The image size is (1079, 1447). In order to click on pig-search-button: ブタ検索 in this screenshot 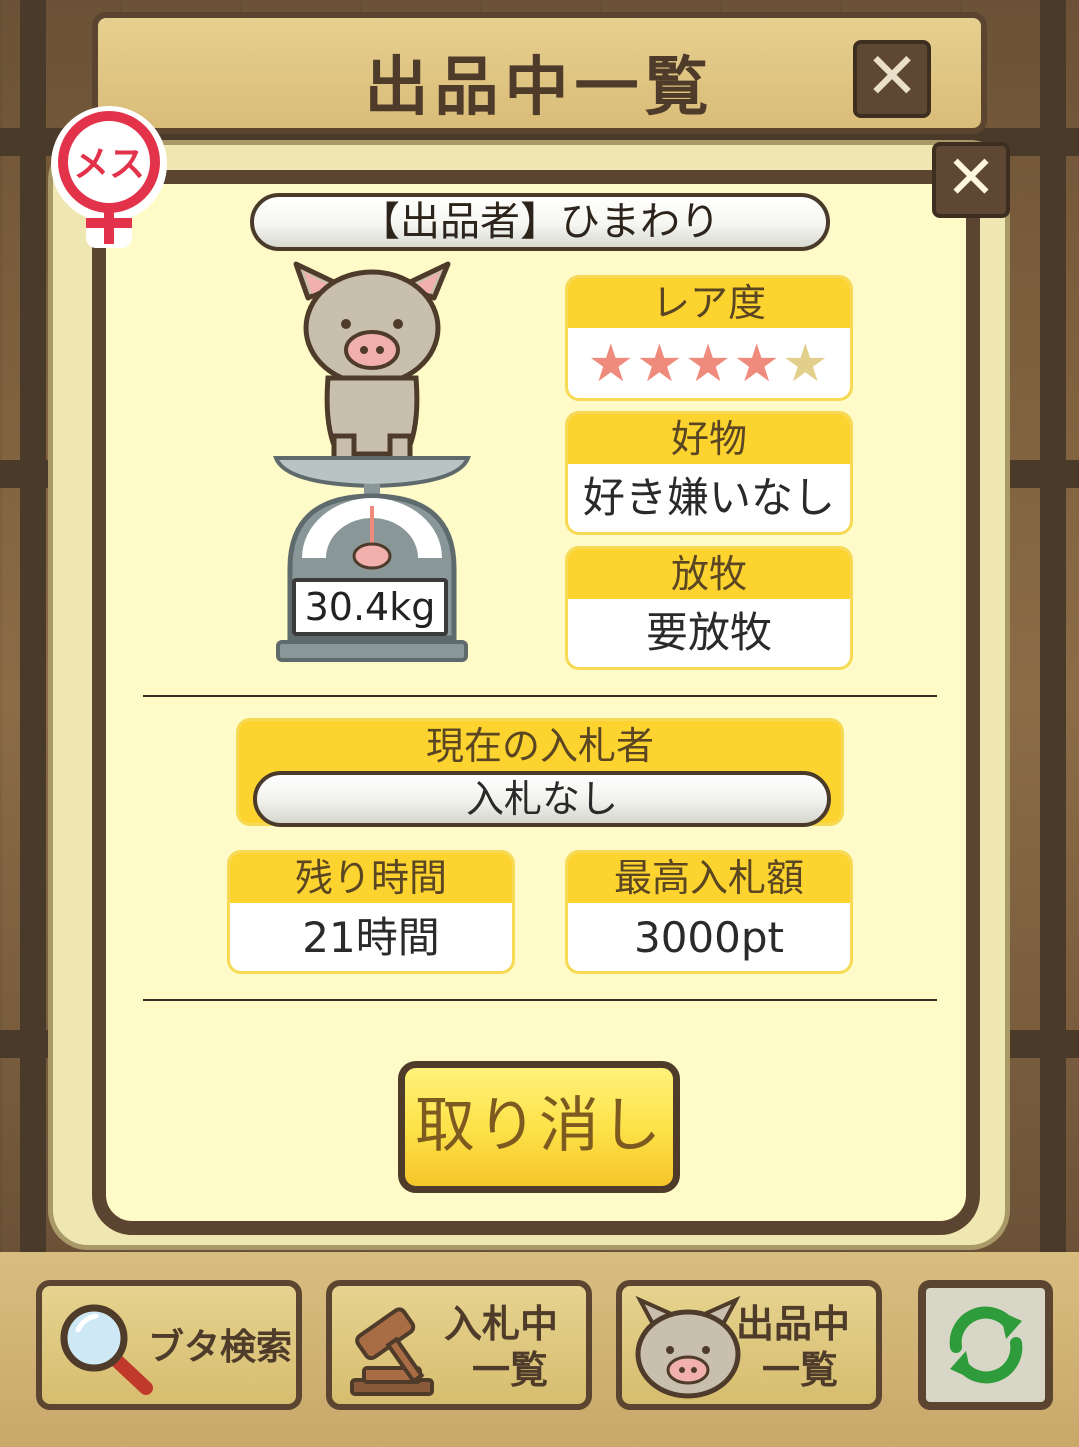, I will do `click(169, 1345)`.